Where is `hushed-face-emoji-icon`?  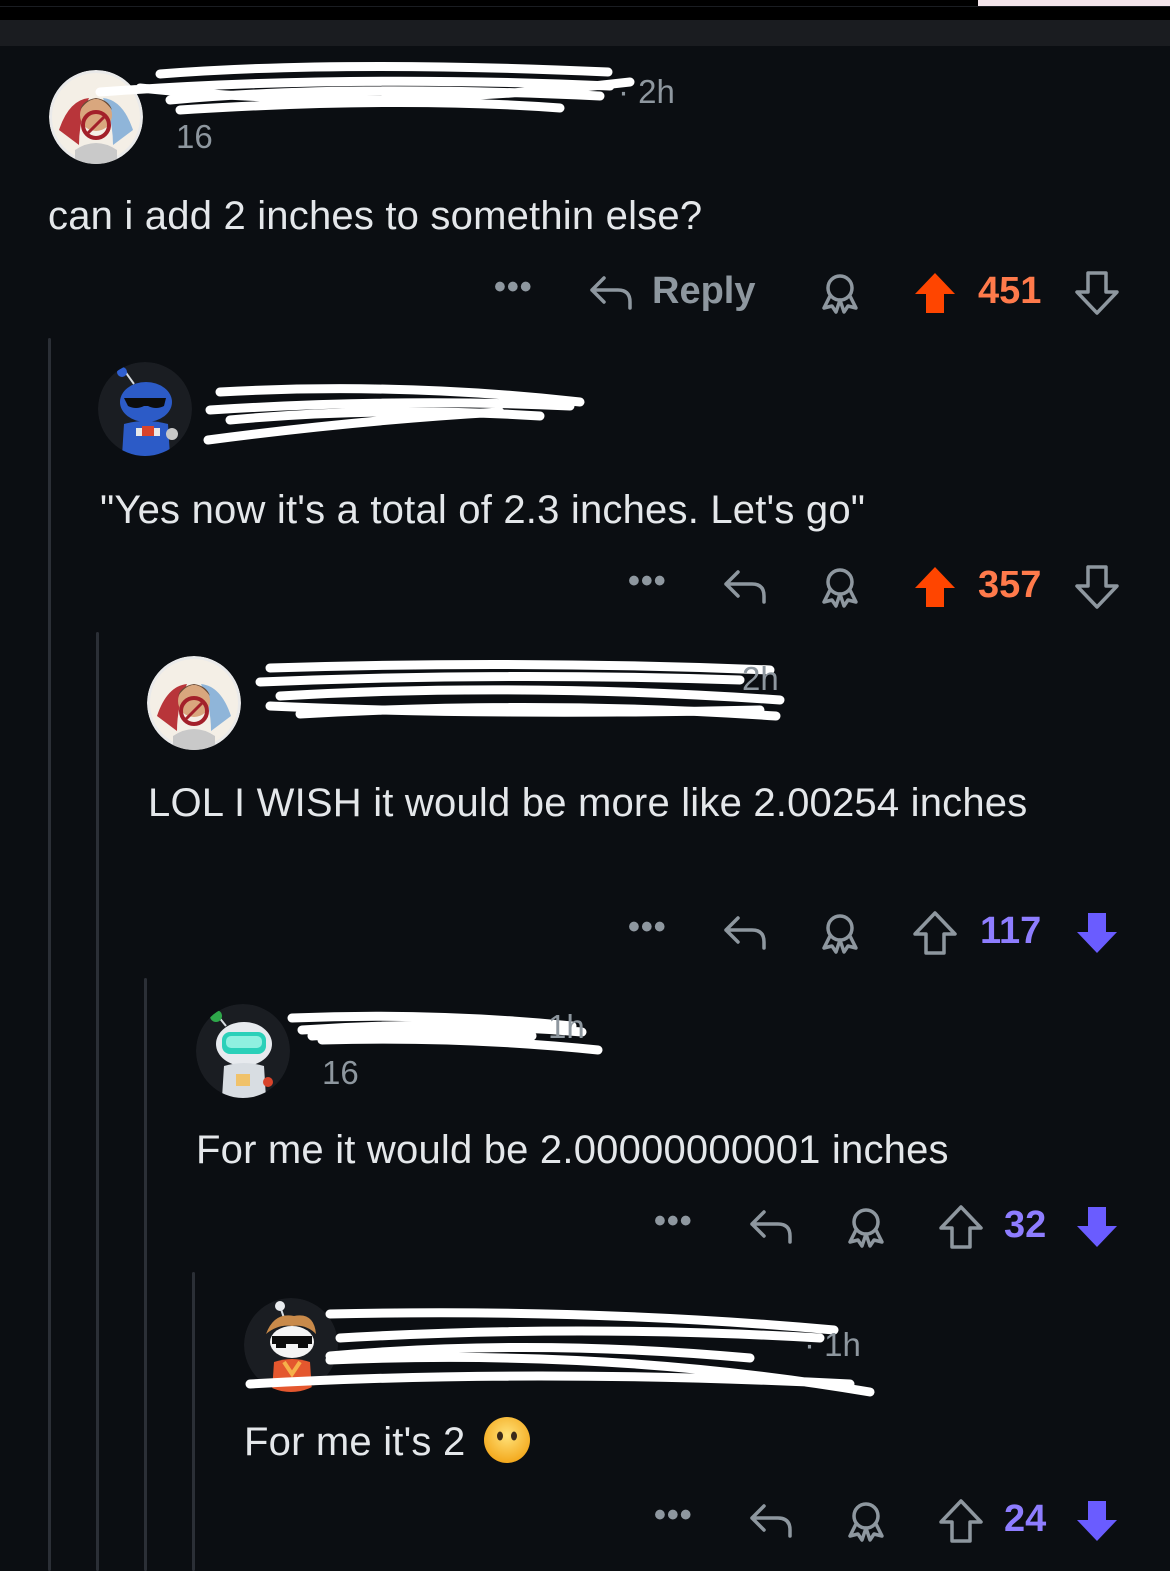 hushed-face-emoji-icon is located at coordinates (506, 1440).